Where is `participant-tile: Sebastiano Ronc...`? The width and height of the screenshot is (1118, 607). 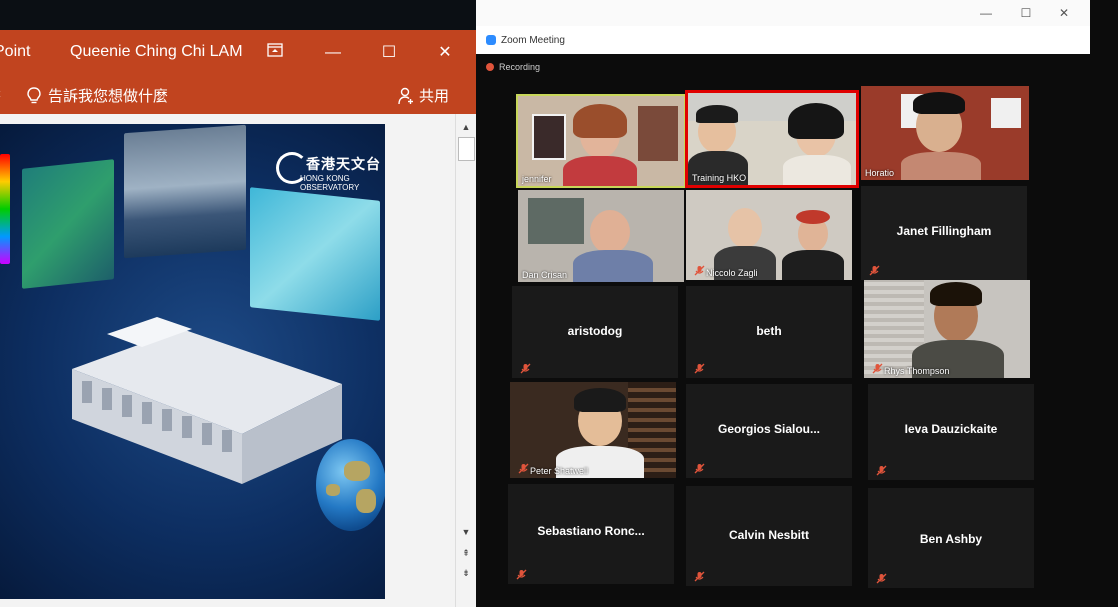
participant-tile: Sebastiano Ronc... is located at coordinates (591, 534).